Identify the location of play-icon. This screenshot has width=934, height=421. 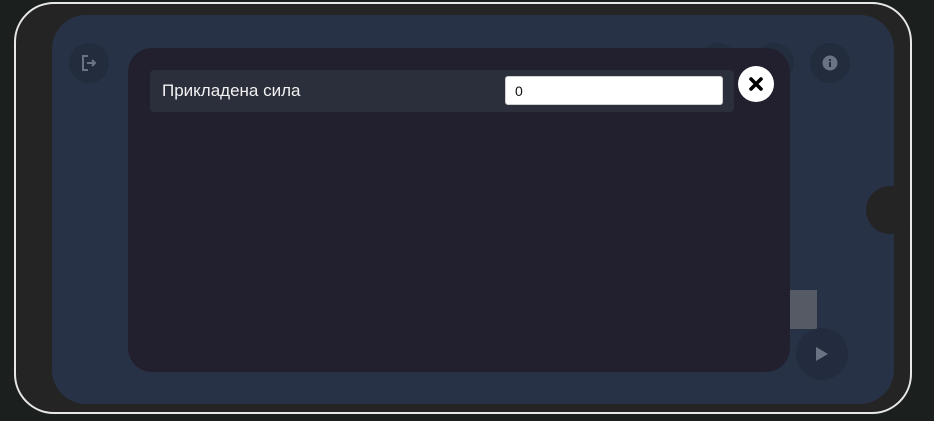
(822, 354).